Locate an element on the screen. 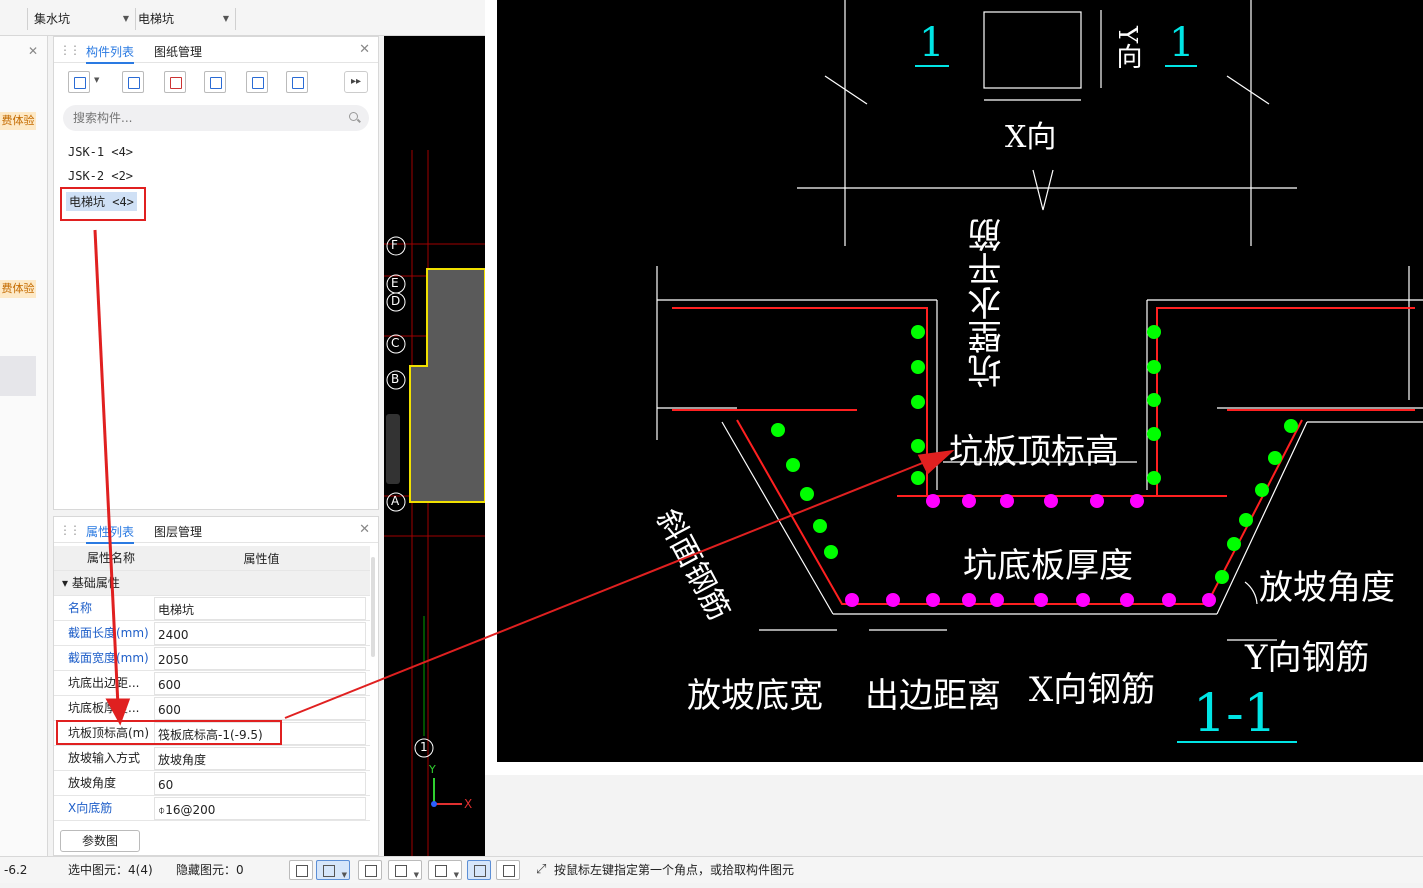 Image resolution: width=1423 pixels, height=888 pixels. edge-distance-label: 出边距离 is located at coordinates (933, 696).